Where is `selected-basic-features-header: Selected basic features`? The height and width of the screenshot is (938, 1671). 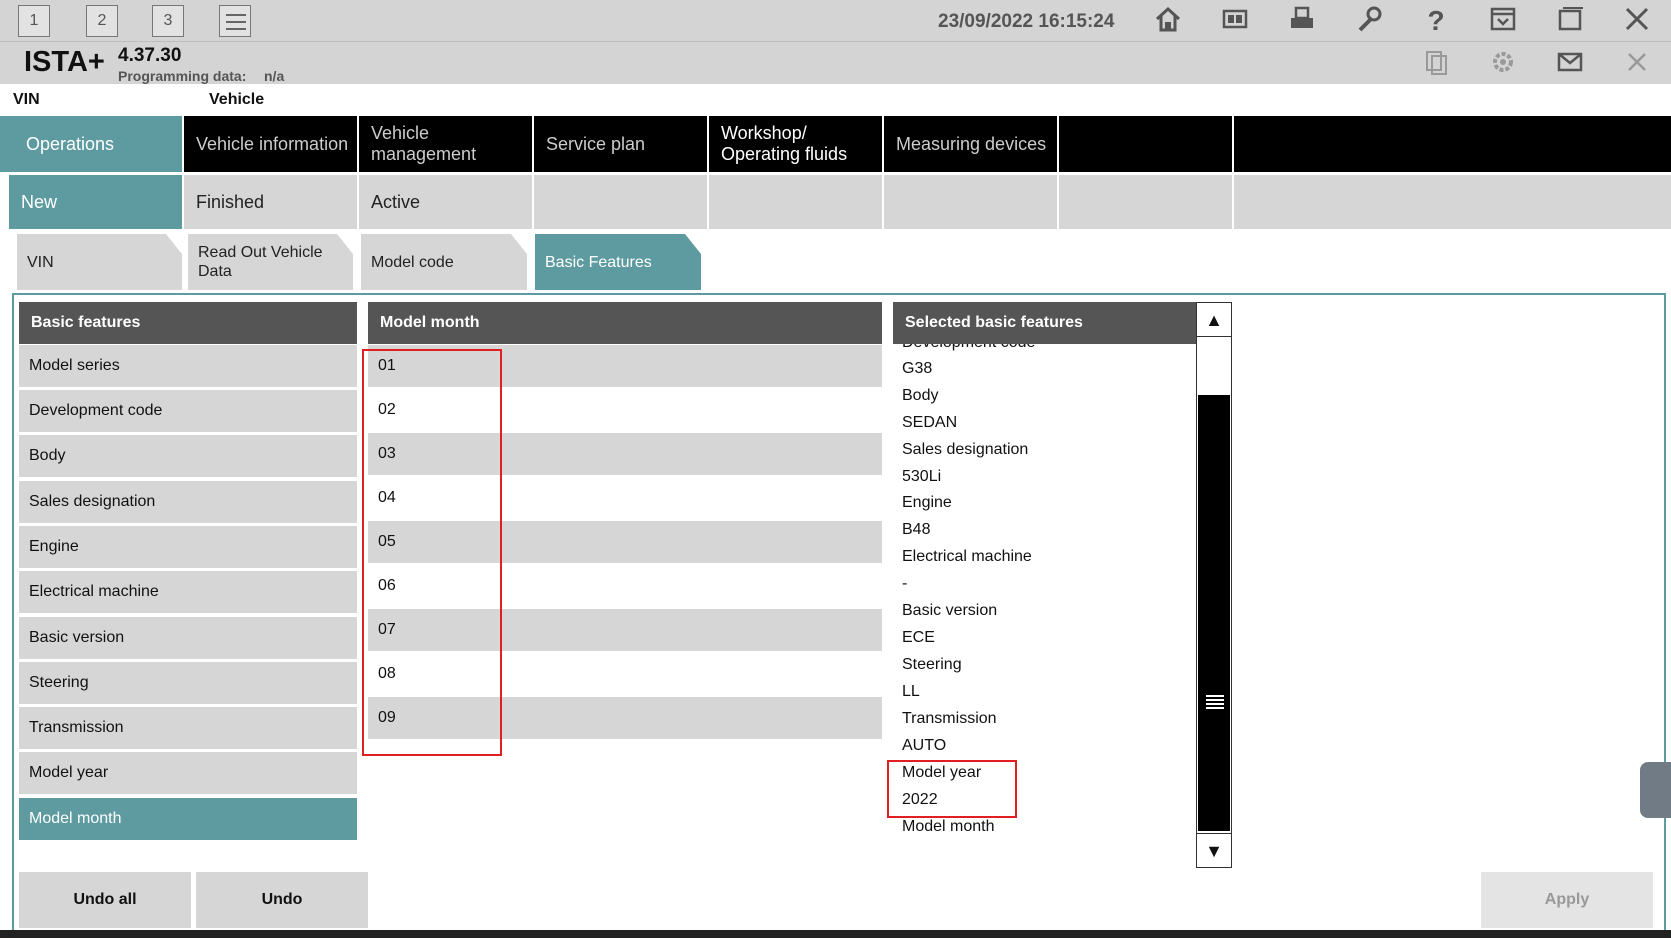
selected-basic-features-header: Selected basic features is located at coordinates (1044, 323).